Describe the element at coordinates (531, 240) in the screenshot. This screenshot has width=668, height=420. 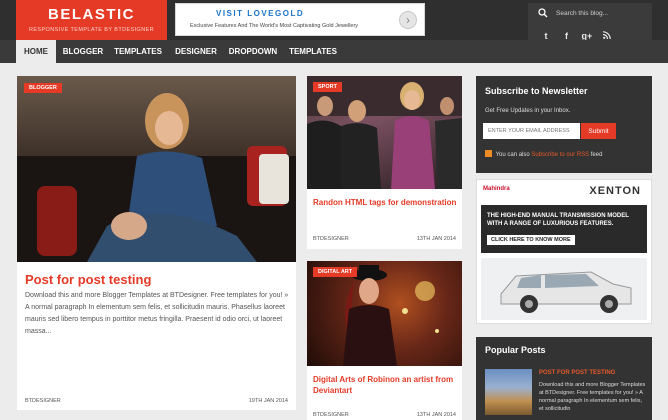
I see `ad-cta-button: CLICK HERE TO KNOW MORE` at that location.